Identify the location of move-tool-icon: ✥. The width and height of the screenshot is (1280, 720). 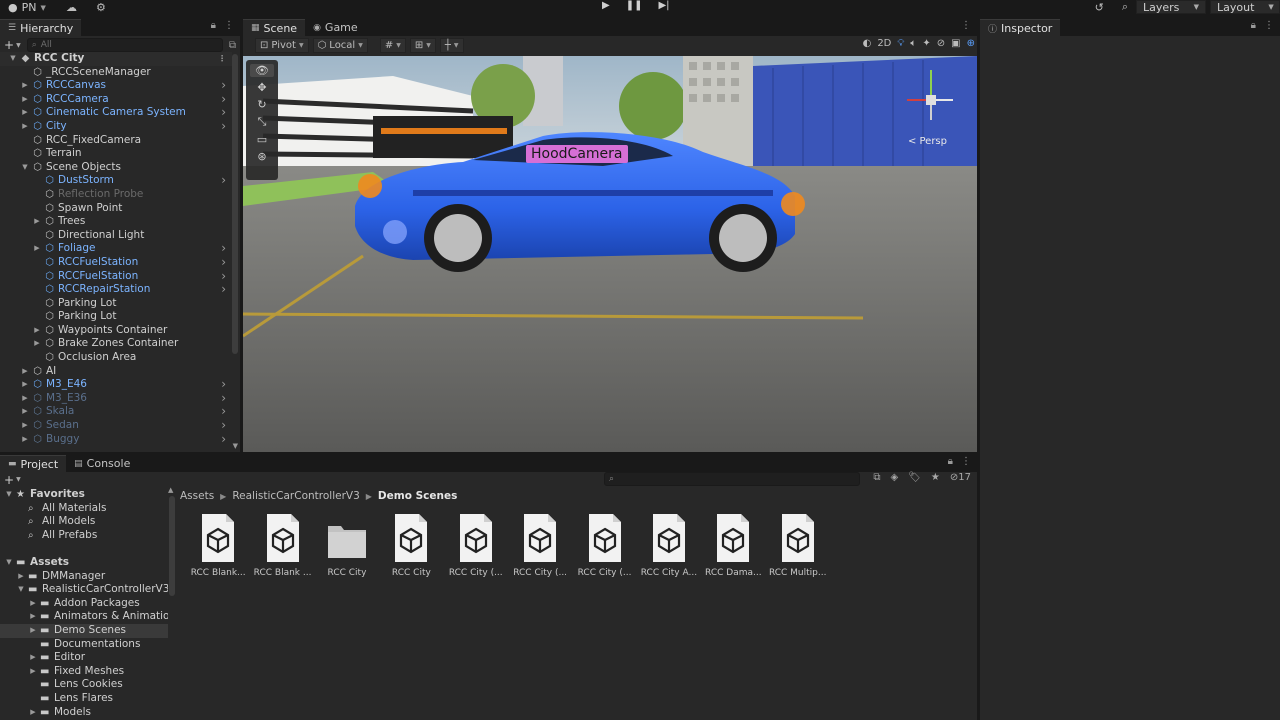
(261, 87).